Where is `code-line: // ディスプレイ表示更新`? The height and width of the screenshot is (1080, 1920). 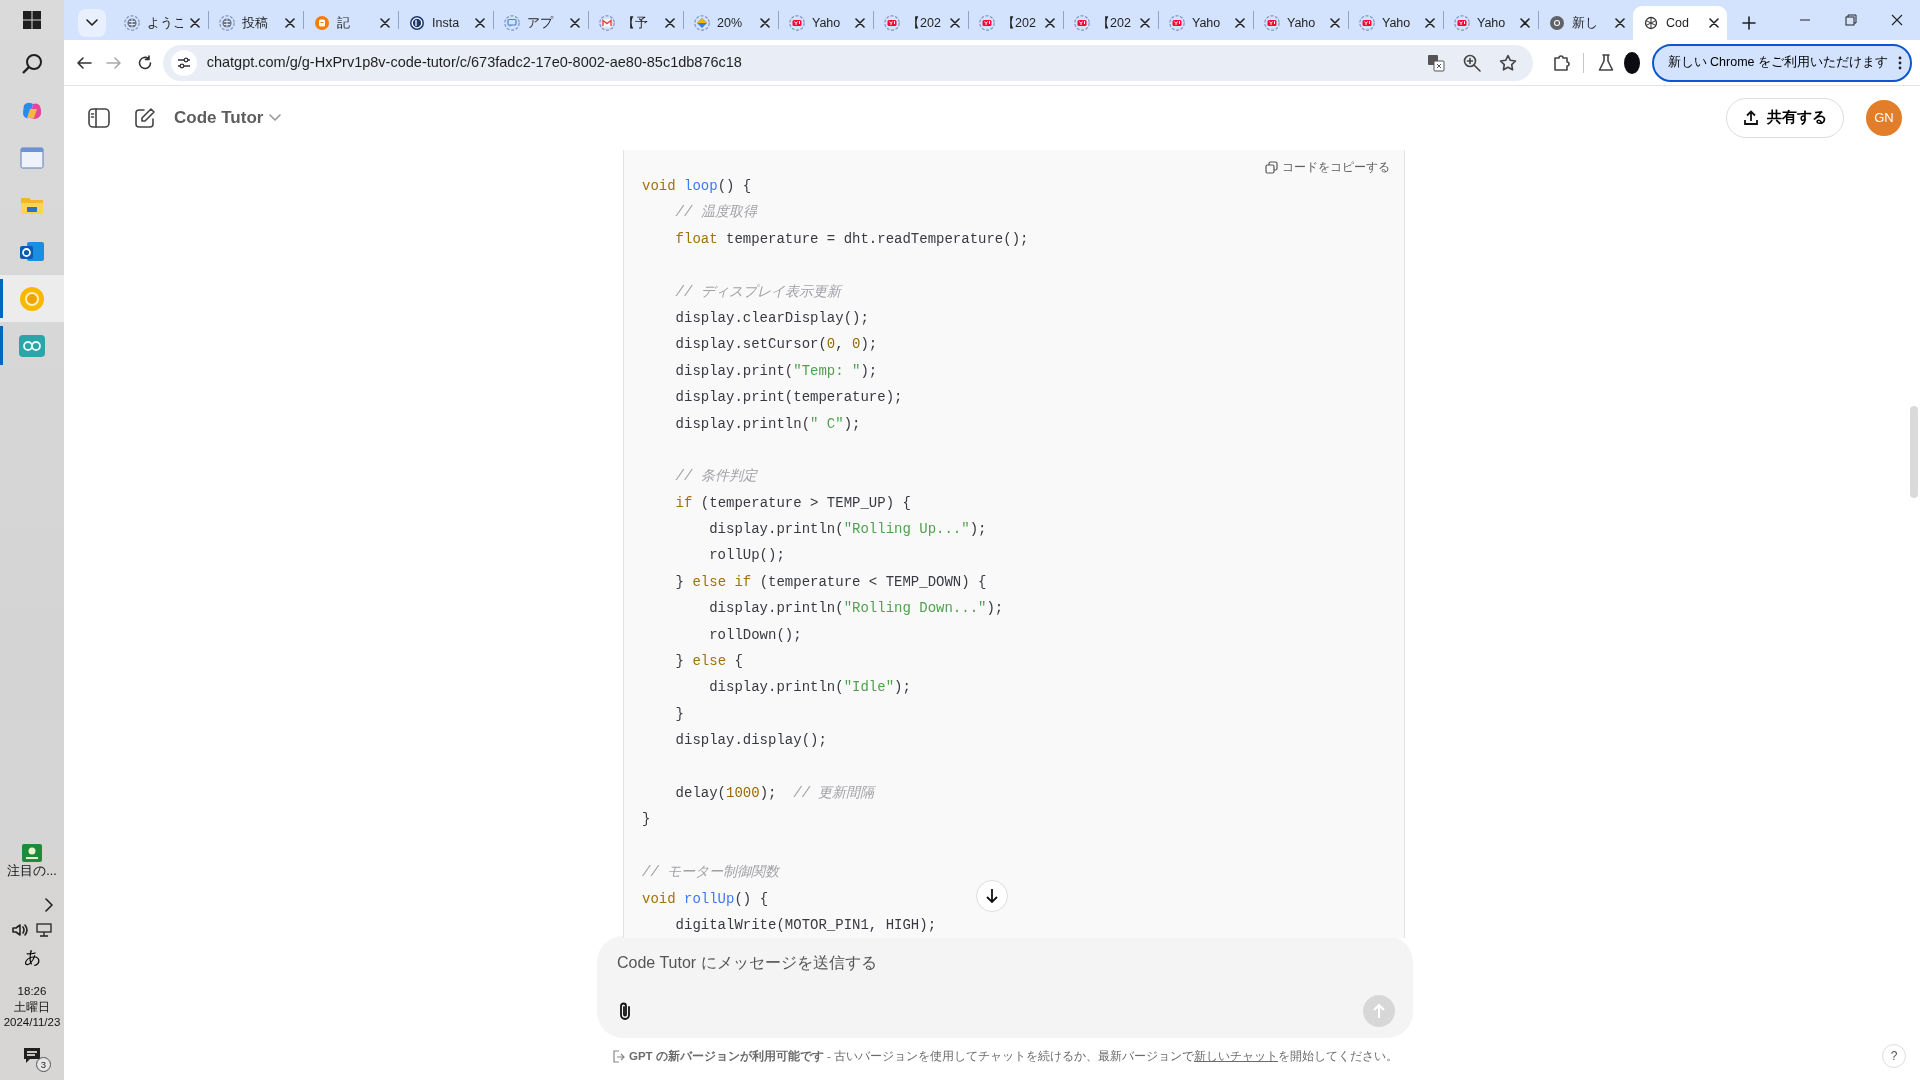
code-line: // ディスプレイ表示更新 is located at coordinates (757, 292).